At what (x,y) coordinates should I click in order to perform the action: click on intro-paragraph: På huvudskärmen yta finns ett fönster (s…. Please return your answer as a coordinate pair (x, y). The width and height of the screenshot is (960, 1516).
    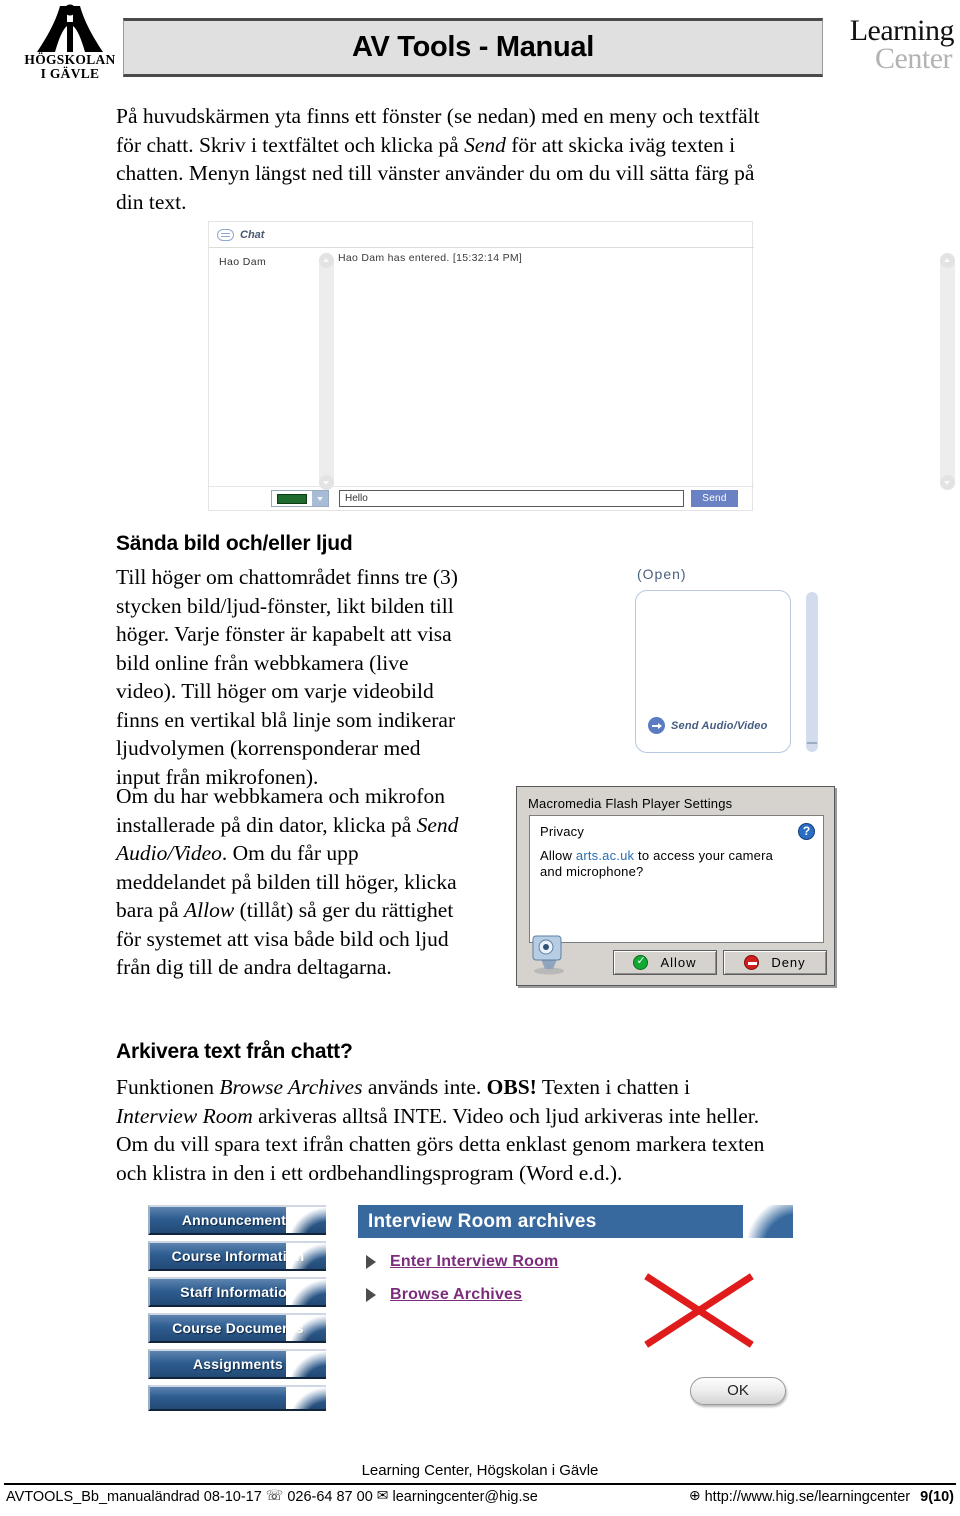
    Looking at the image, I should click on (481, 159).